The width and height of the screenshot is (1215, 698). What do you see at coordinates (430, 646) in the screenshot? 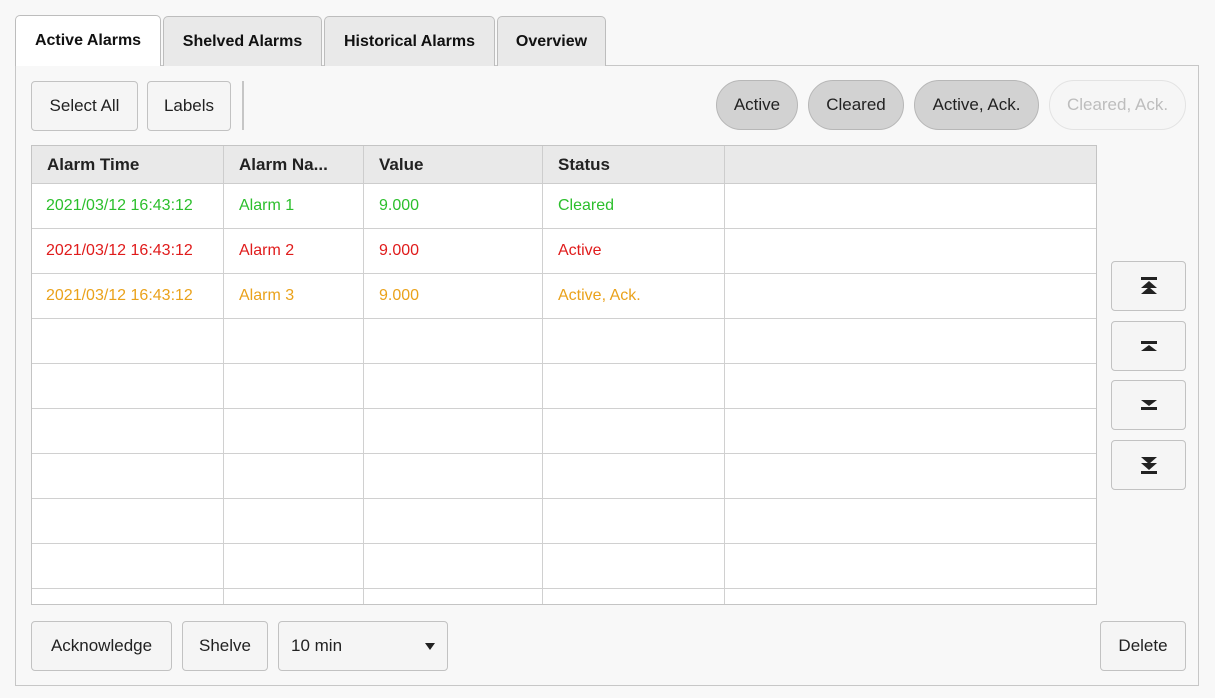
I see `chevron-down-icon` at bounding box center [430, 646].